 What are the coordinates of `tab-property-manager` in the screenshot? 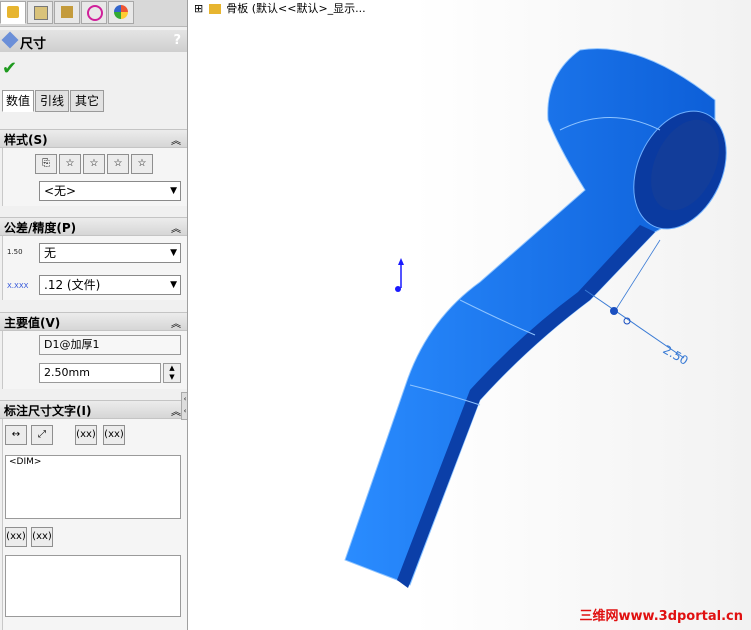 It's located at (40, 12).